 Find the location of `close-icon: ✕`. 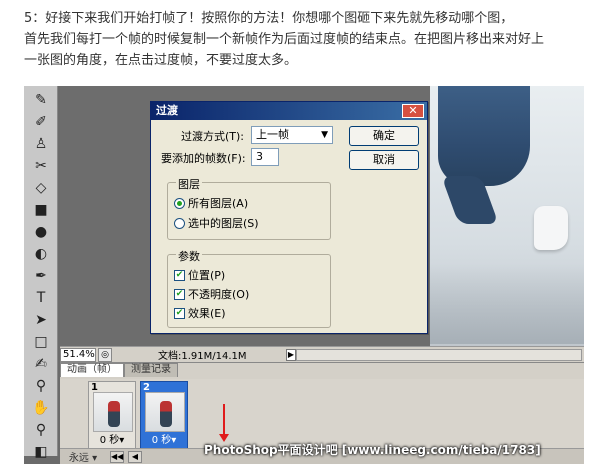

close-icon: ✕ is located at coordinates (413, 111).